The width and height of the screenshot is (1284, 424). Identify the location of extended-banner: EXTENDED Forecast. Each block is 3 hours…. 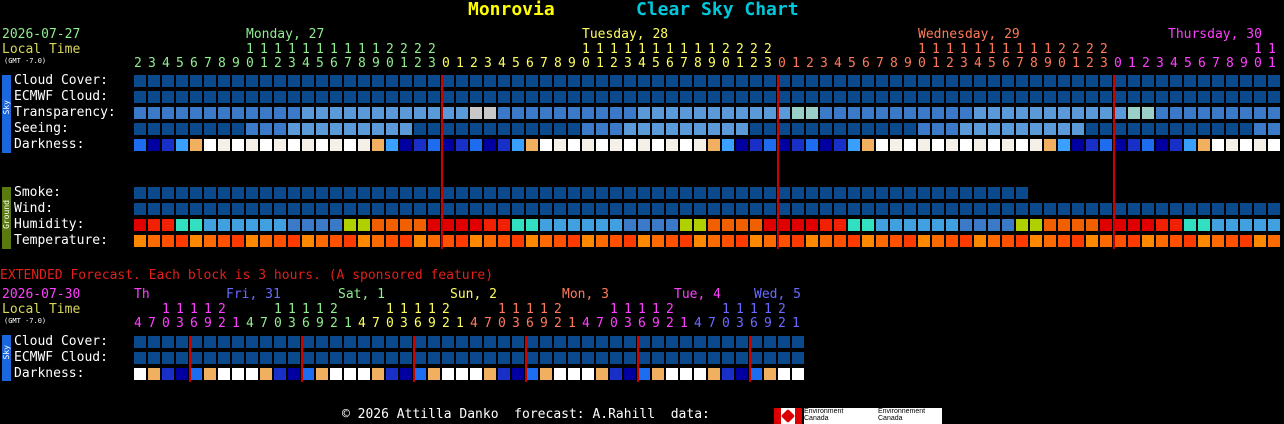
(246, 276).